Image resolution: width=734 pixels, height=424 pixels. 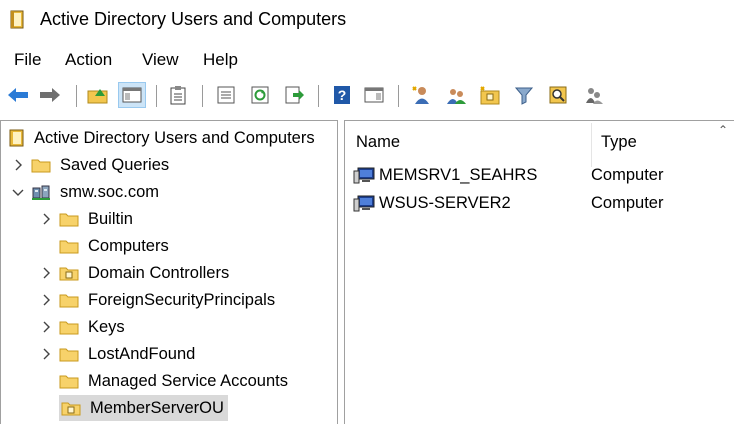 I want to click on back-icon, so click(x=18, y=95).